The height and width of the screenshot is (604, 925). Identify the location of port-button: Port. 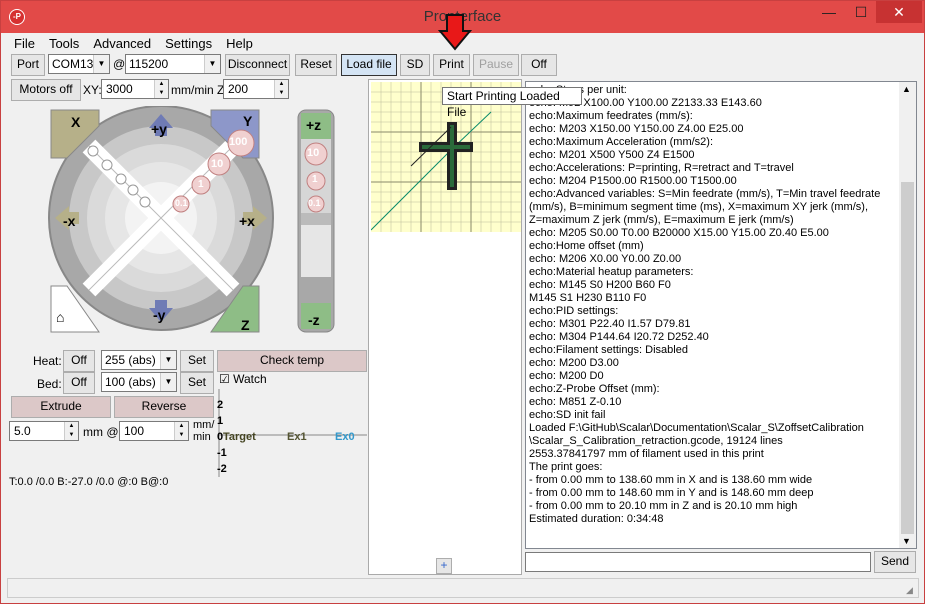
(28, 65).